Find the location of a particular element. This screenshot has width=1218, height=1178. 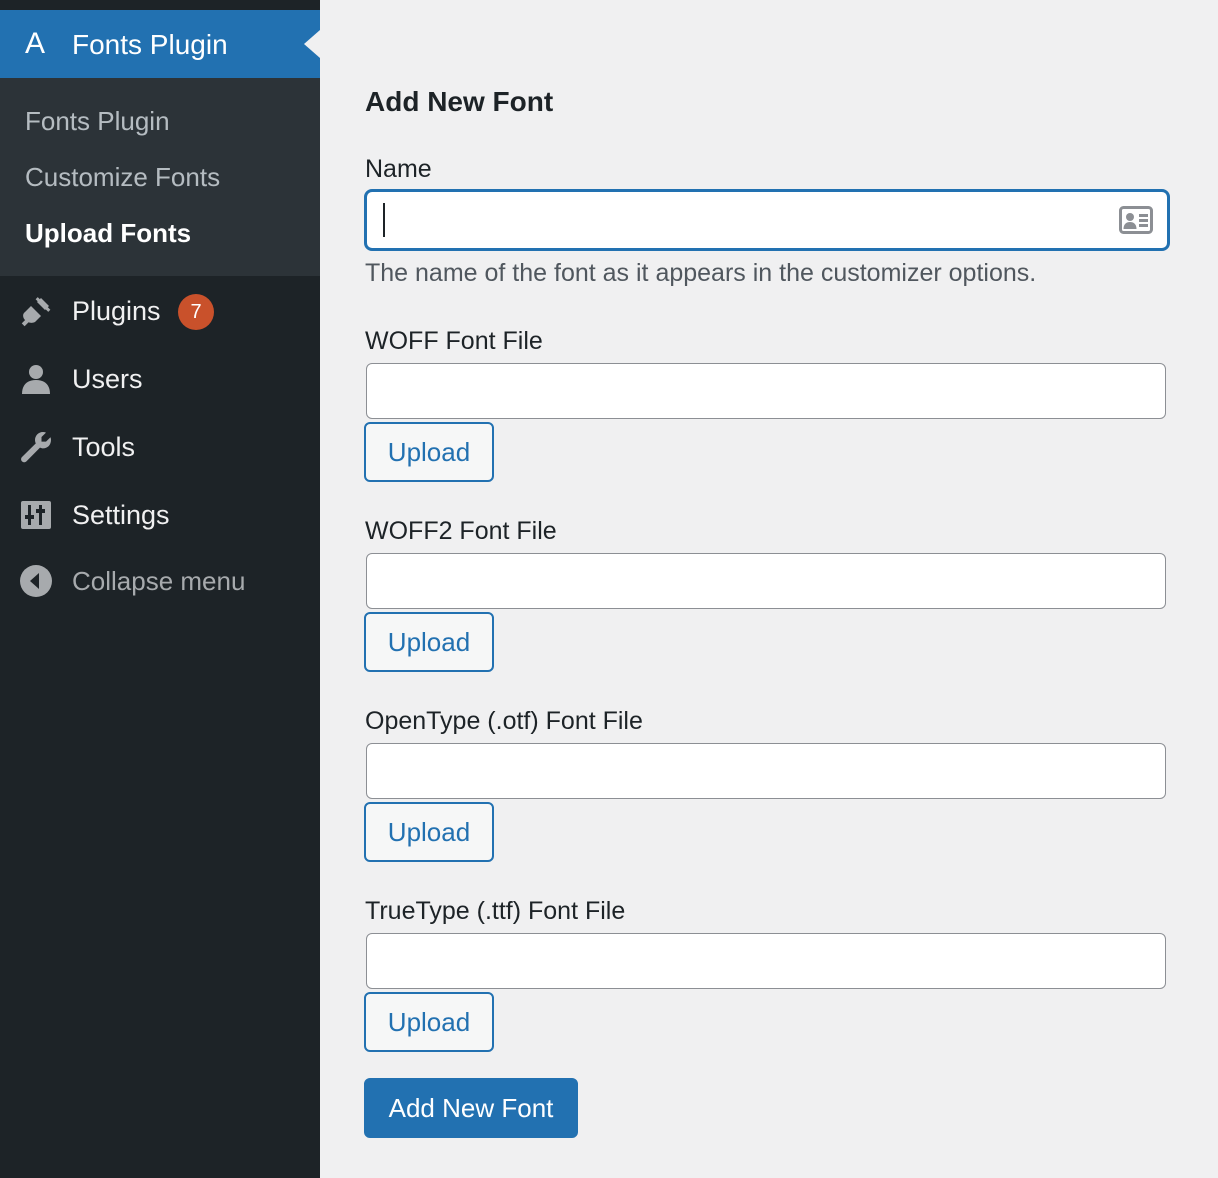

submenu-item-upload-fonts: Upload Fonts is located at coordinates (108, 233).